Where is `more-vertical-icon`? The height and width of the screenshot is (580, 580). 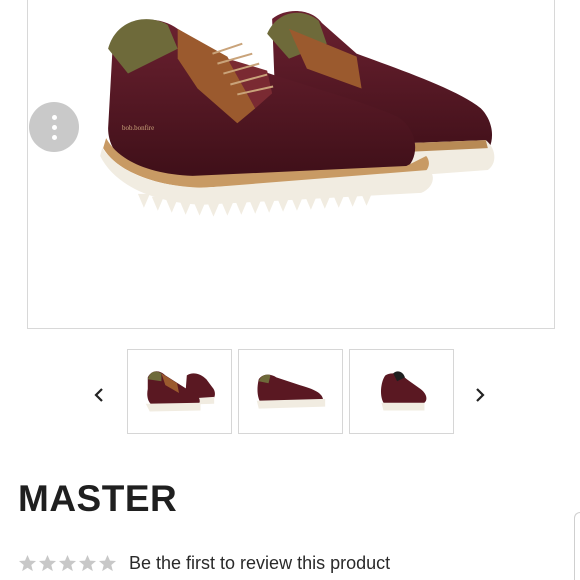 more-vertical-icon is located at coordinates (54, 127).